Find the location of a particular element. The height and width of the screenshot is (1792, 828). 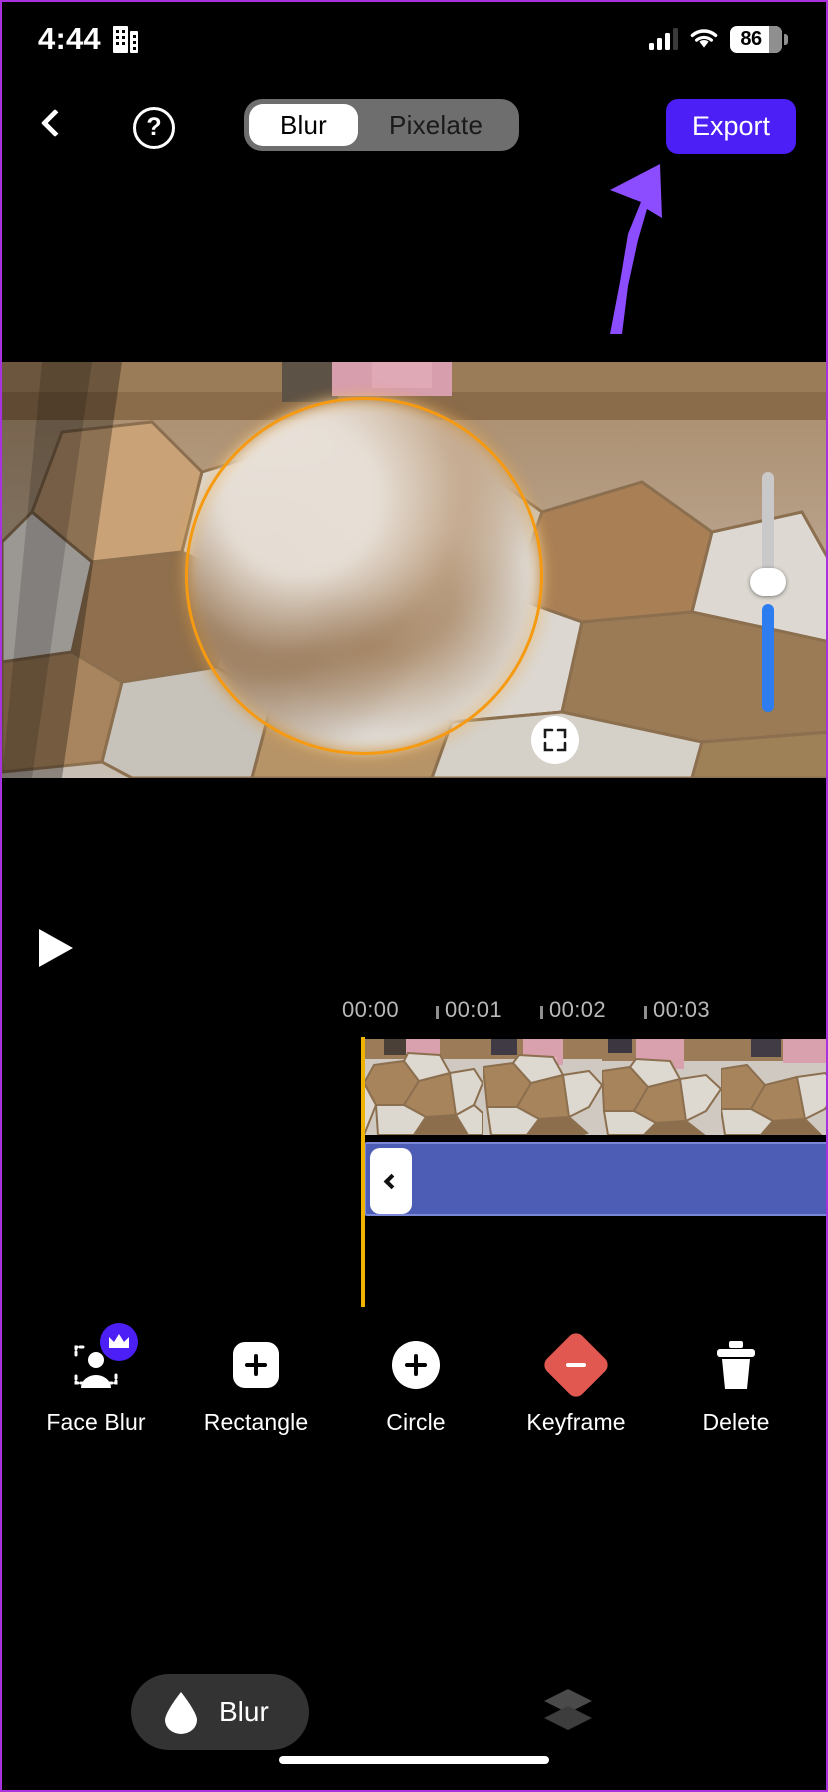

mode-segmented-control: Blur Pixelate is located at coordinates (382, 125).